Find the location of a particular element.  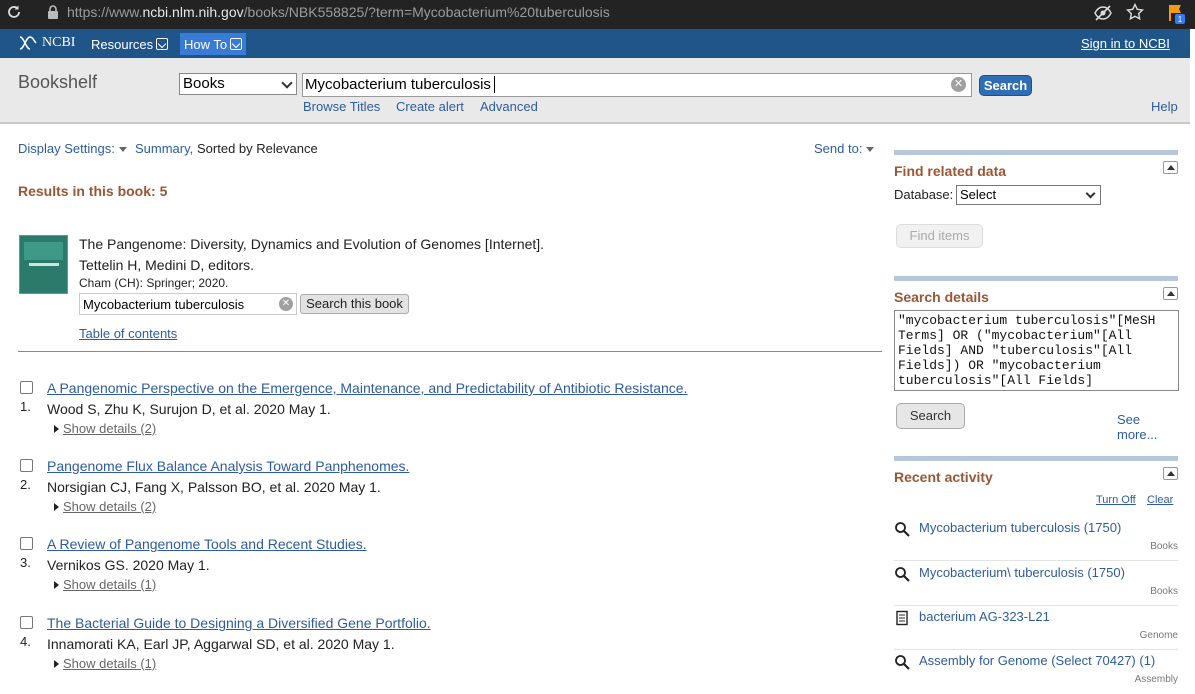

bookmark-star-icon is located at coordinates (1135, 12).